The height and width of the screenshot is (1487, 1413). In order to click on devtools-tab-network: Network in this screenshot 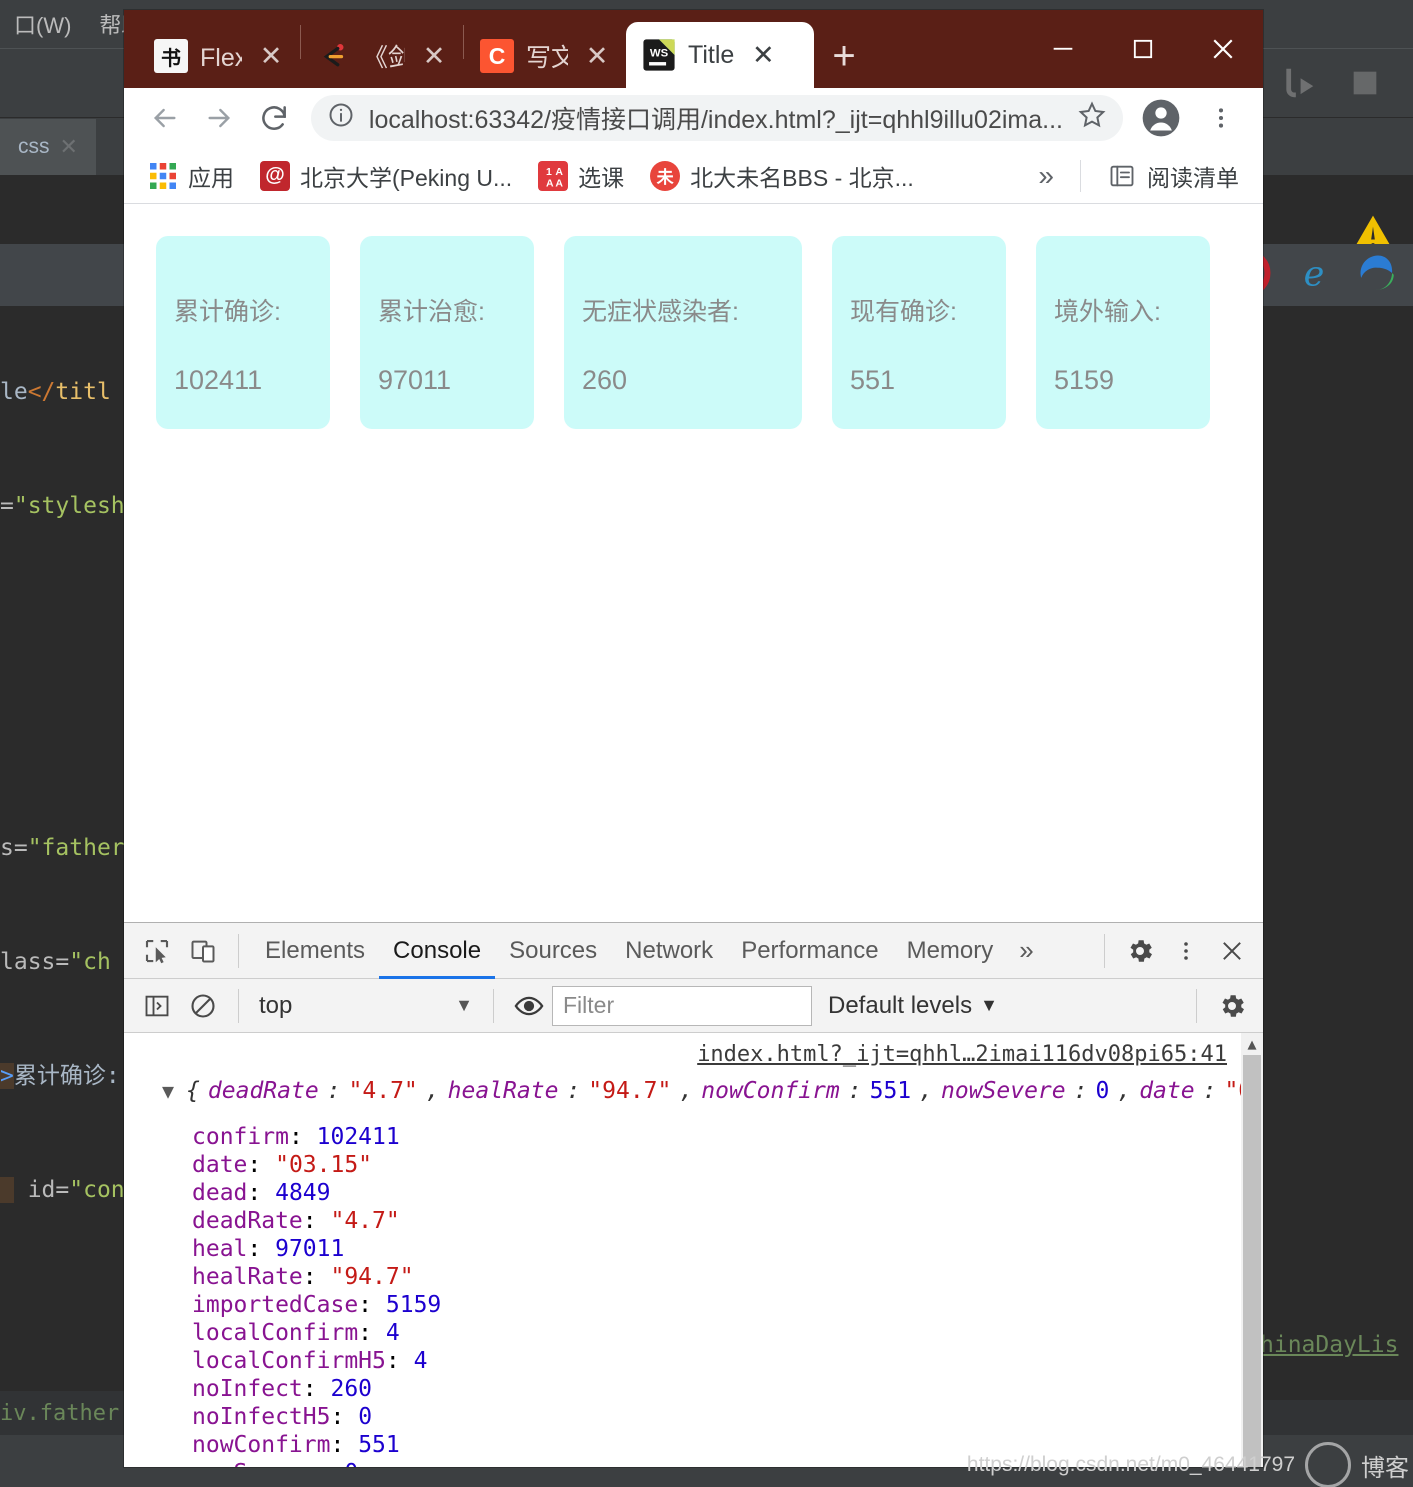, I will do `click(669, 951)`.